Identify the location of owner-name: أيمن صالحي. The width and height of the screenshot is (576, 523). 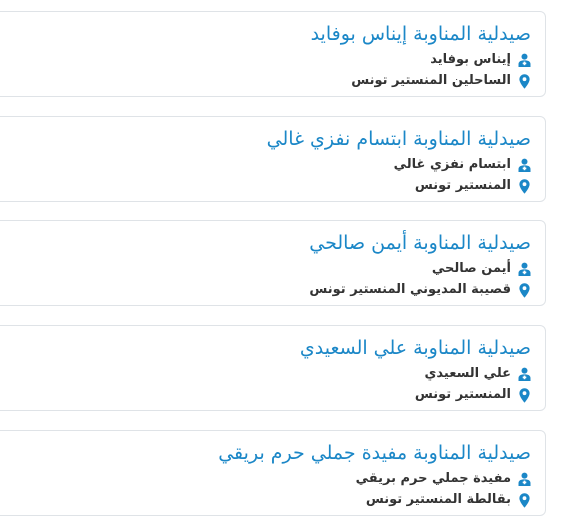
(471, 268).